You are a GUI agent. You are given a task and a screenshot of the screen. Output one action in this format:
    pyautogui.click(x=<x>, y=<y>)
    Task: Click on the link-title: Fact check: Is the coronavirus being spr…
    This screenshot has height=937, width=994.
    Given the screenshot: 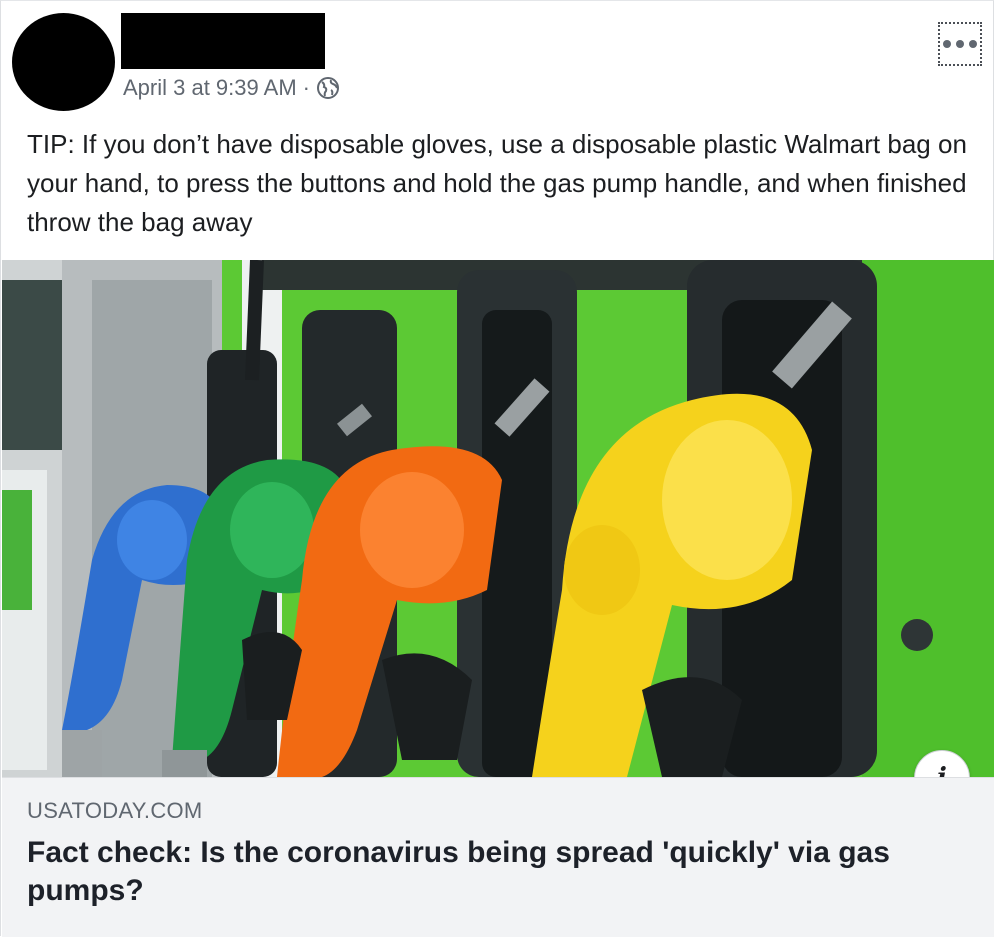 What is the action you would take?
    pyautogui.click(x=492, y=872)
    